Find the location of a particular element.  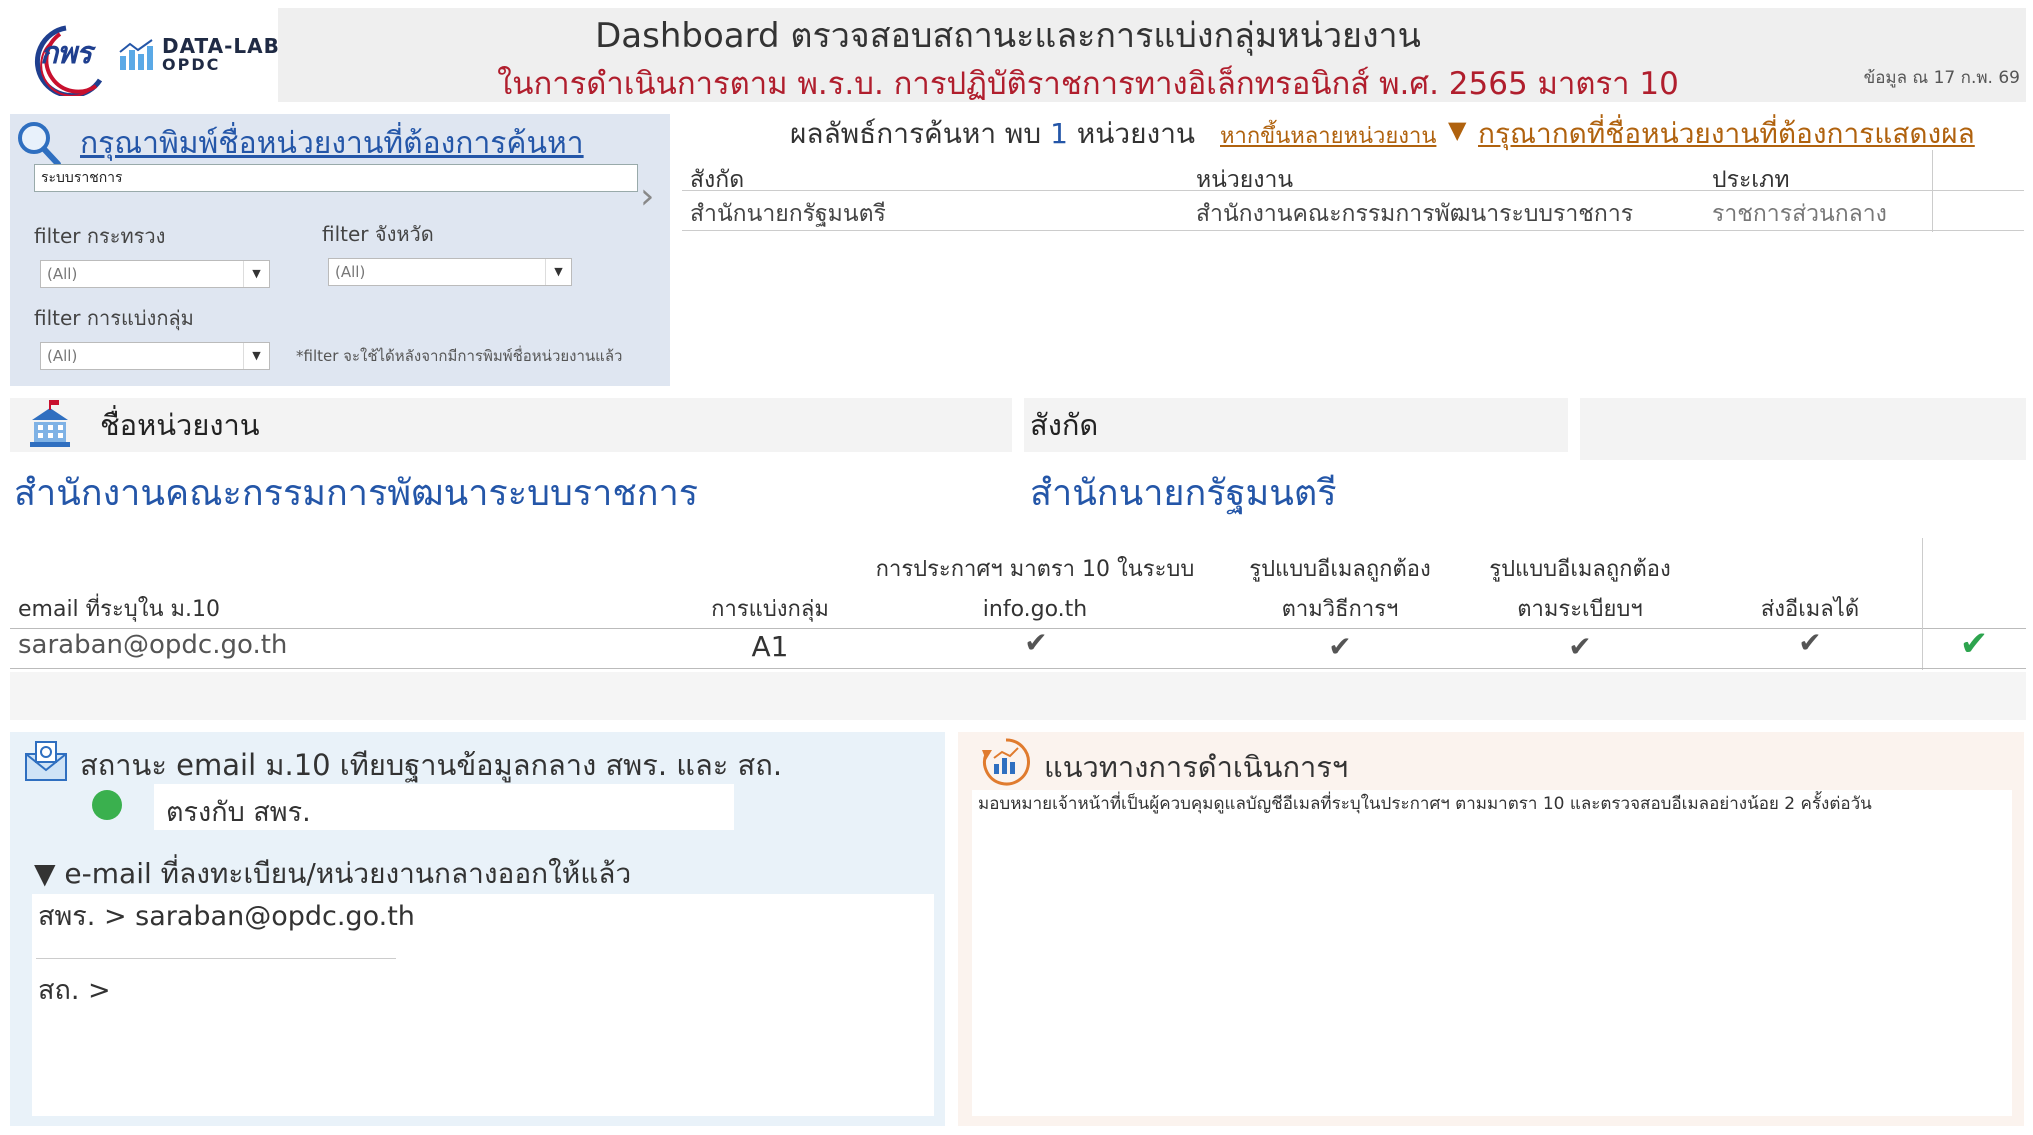

announce-col-header-1: การประกาศฯ มาตรา 10 ในระบบ is located at coordinates (1035, 569).